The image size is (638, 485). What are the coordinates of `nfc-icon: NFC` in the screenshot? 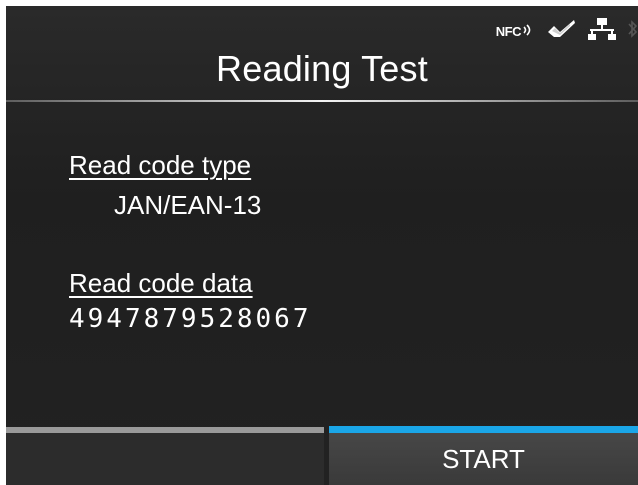 It's located at (515, 31).